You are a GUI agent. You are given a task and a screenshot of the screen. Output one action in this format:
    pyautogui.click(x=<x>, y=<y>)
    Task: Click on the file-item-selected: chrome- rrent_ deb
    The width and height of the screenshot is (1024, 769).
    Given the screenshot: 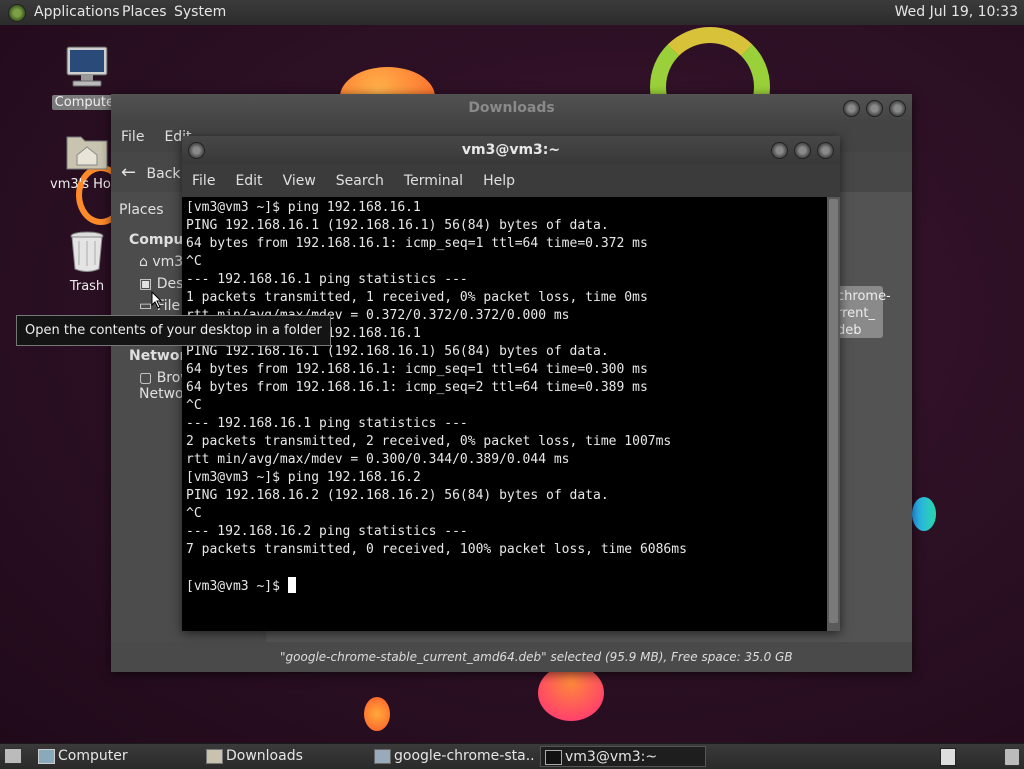 What is the action you would take?
    pyautogui.click(x=863, y=312)
    